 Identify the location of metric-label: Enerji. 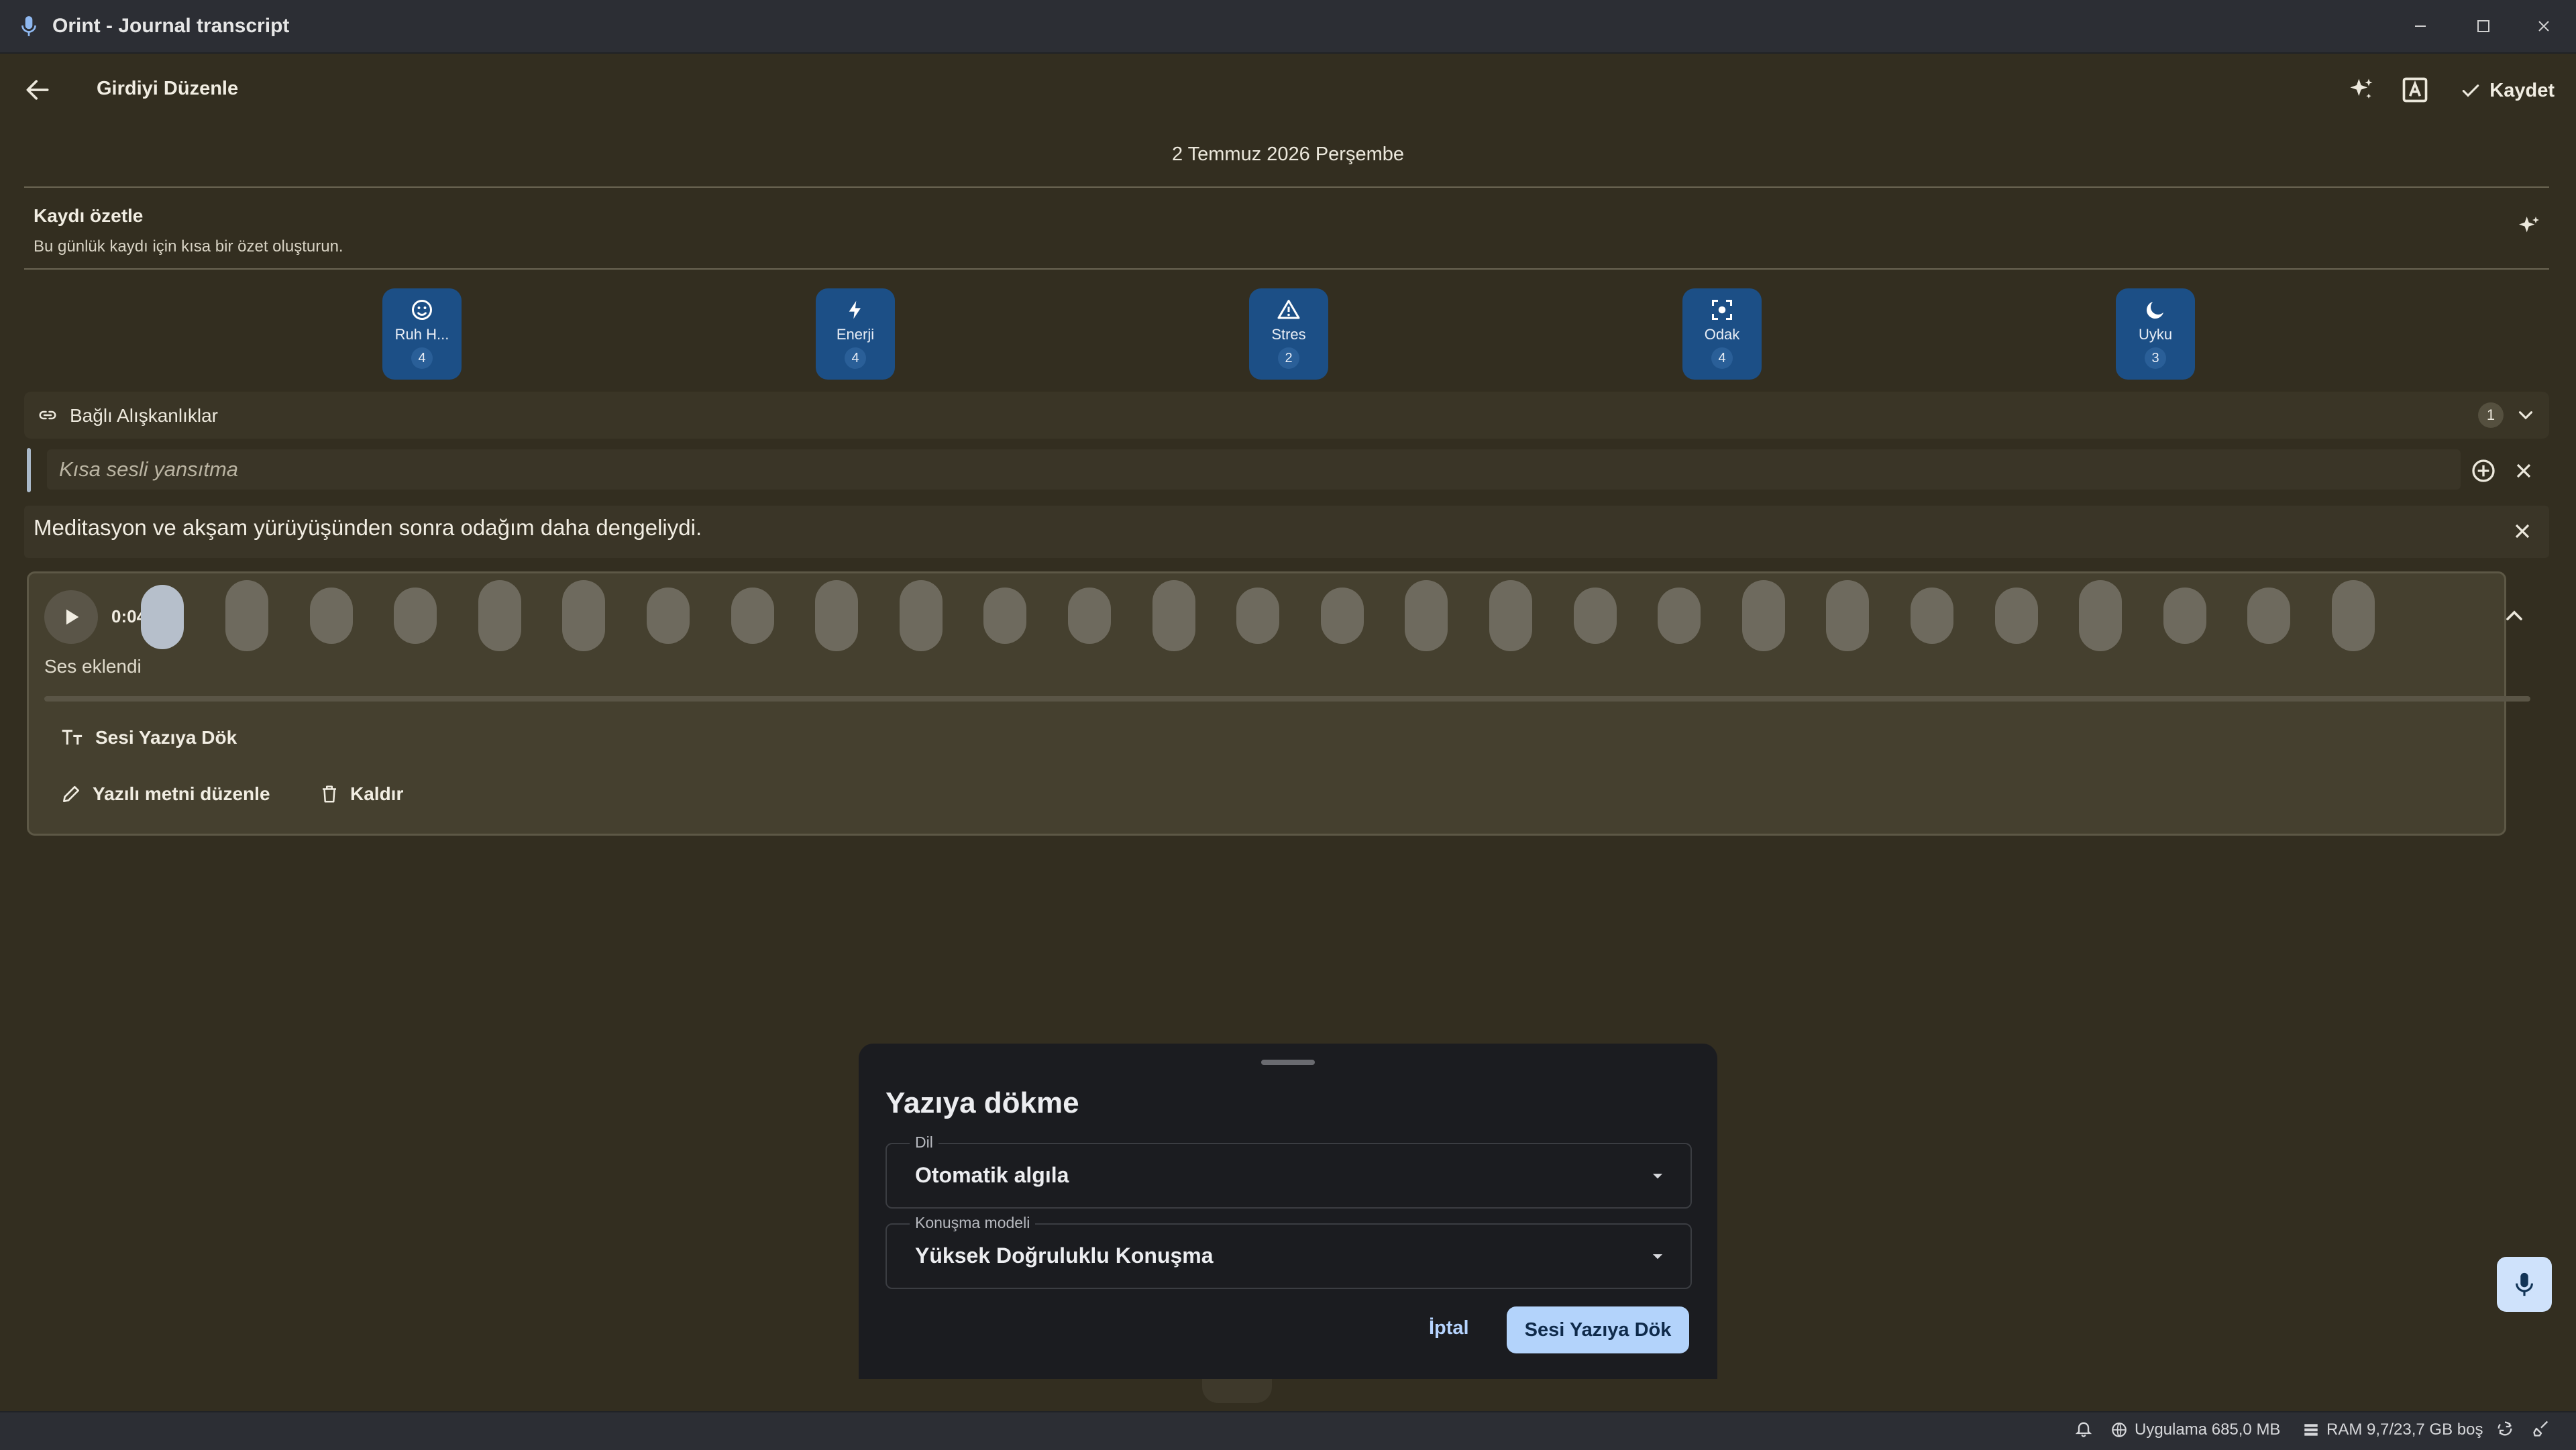
(855, 334).